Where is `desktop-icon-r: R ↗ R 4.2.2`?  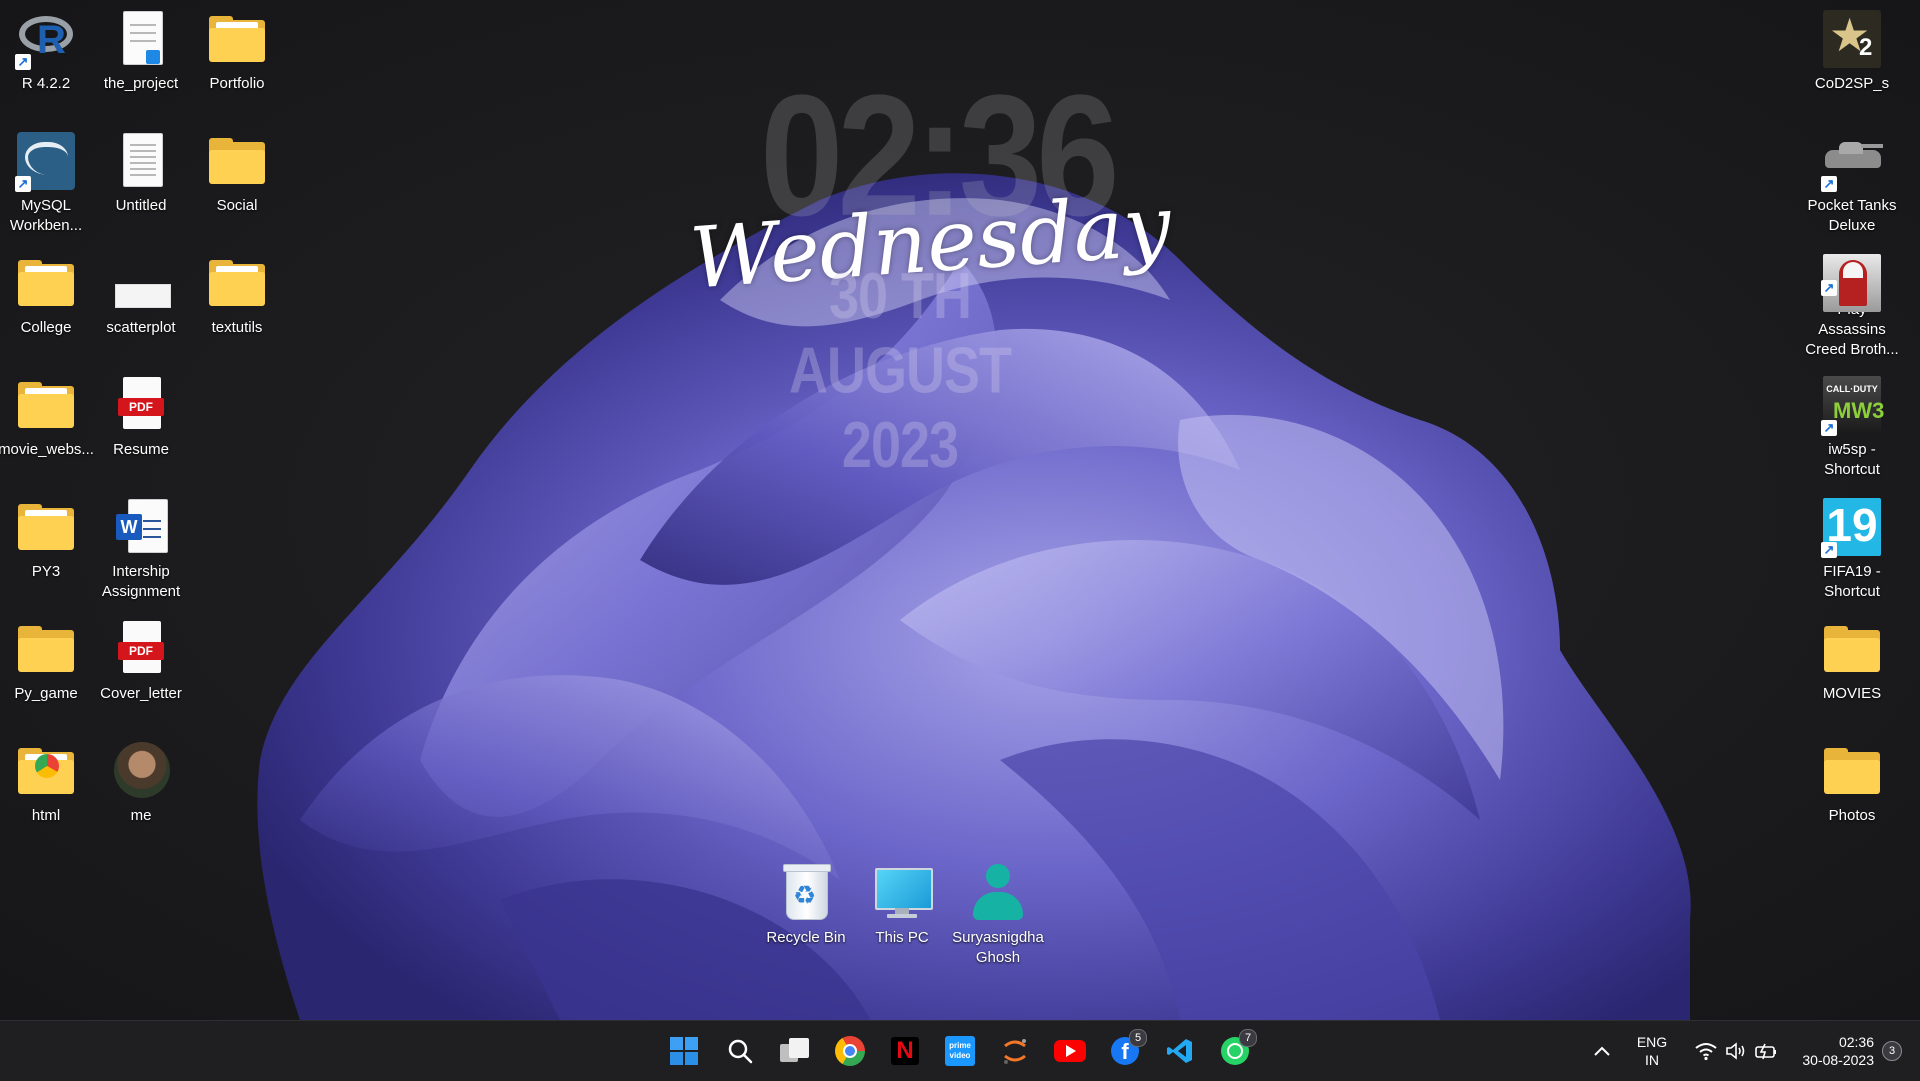 desktop-icon-r: R ↗ R 4.2.2 is located at coordinates (47, 60).